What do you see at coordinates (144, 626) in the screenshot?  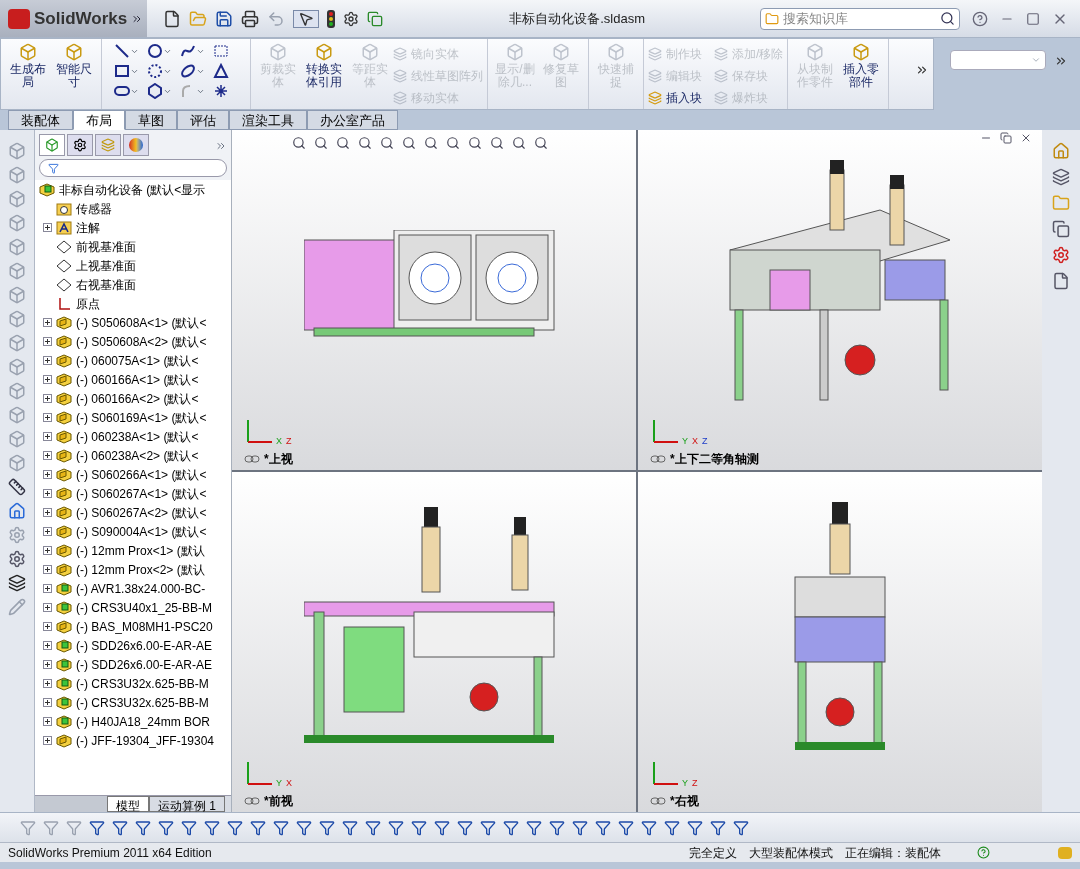 I see `tree-item: (-) BAS_M08MH1-PSC20` at bounding box center [144, 626].